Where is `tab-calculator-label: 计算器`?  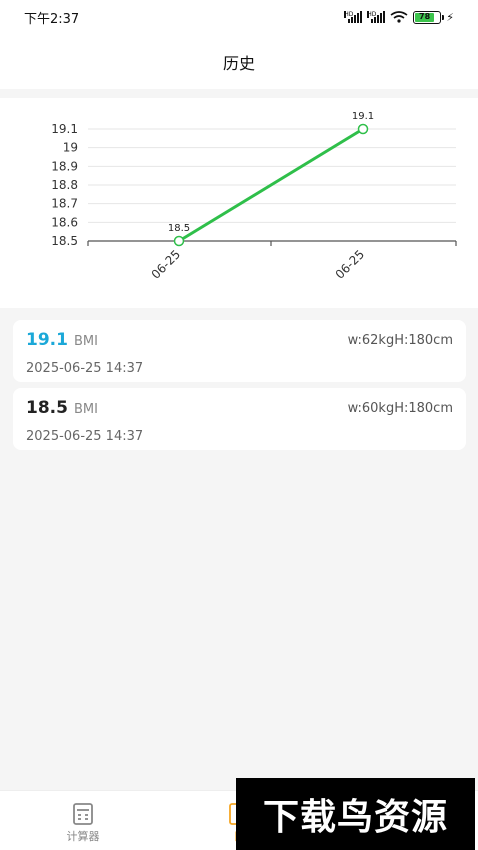
tab-calculator-label: 计算器 is located at coordinates (83, 836).